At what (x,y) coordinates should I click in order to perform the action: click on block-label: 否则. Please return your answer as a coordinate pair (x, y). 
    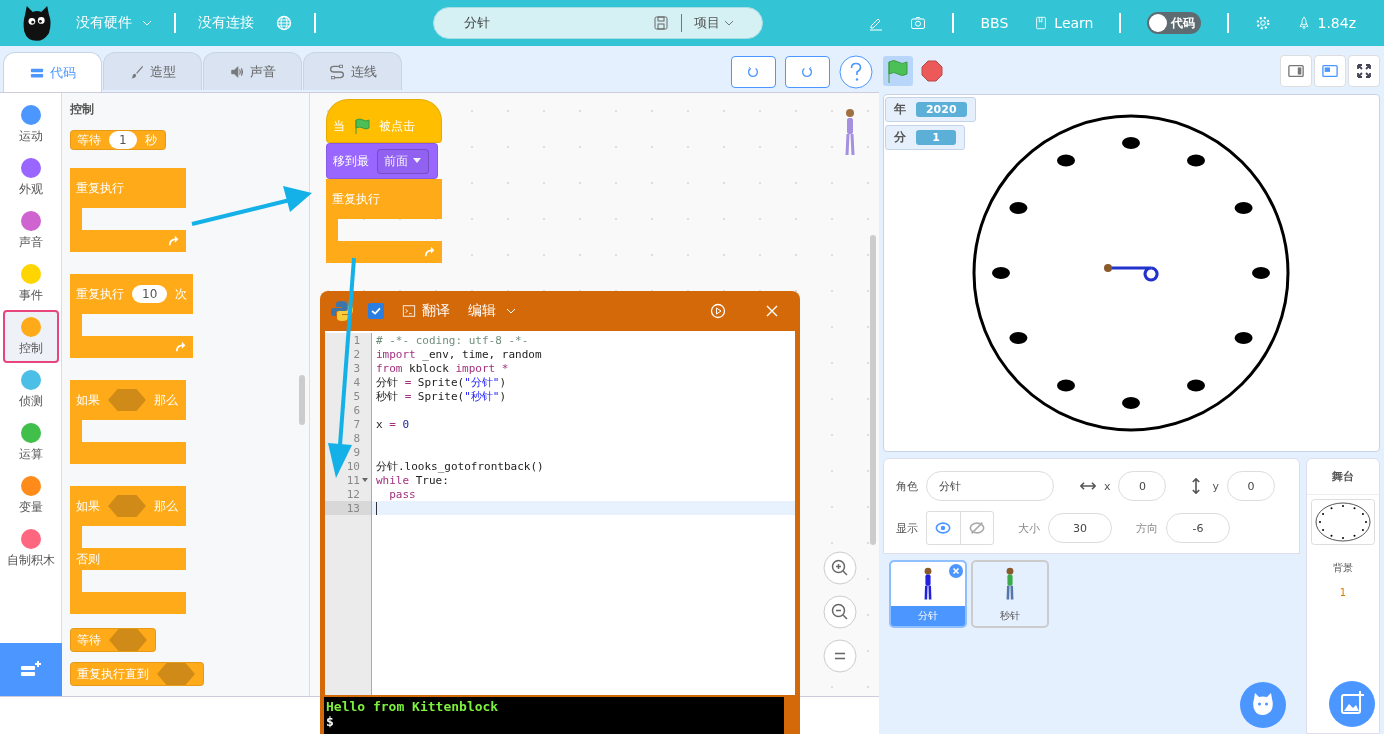
    Looking at the image, I should click on (88, 559).